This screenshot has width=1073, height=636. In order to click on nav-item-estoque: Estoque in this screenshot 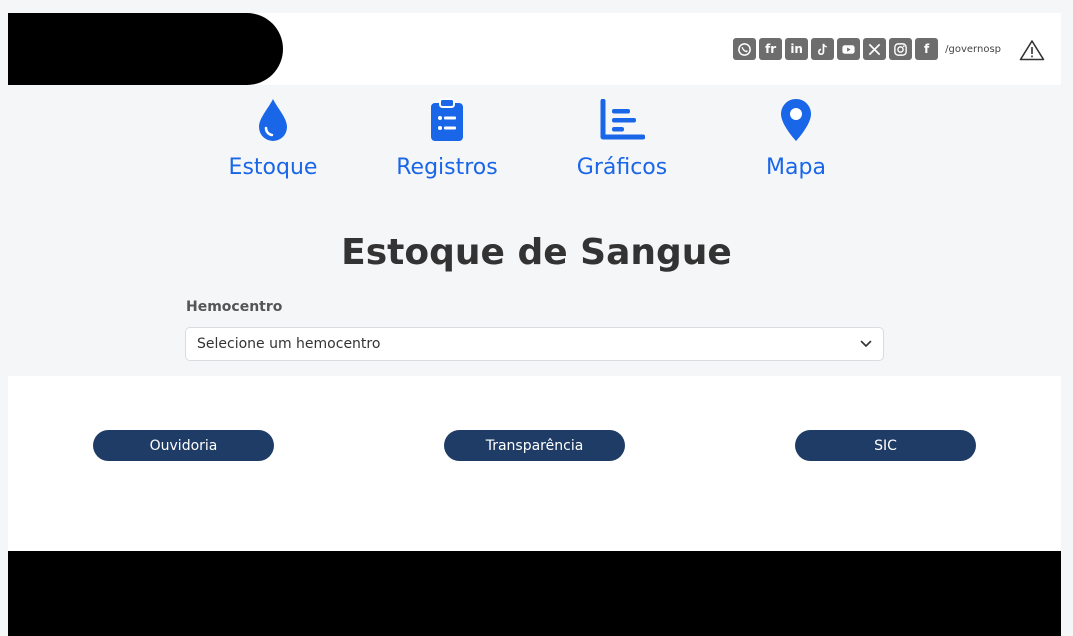, I will do `click(273, 137)`.